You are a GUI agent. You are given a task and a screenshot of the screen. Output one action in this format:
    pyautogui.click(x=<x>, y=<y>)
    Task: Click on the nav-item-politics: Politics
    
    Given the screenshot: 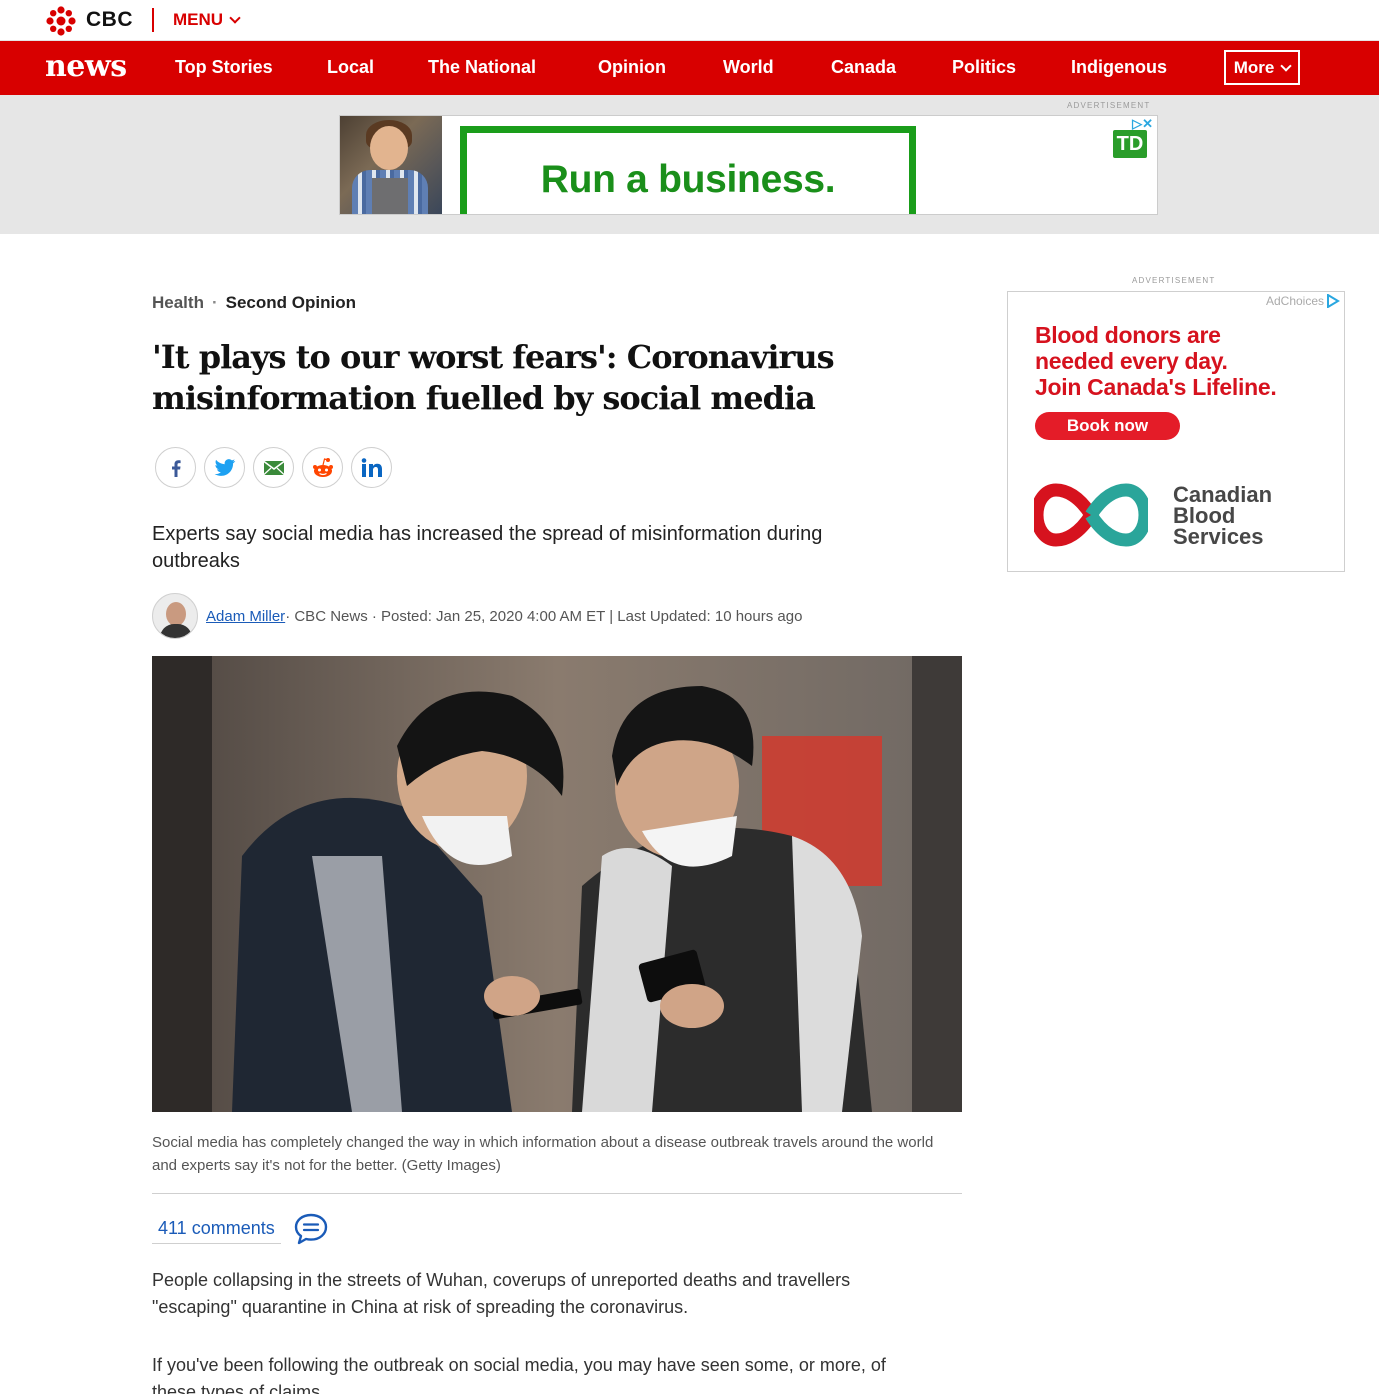 What is the action you would take?
    pyautogui.click(x=984, y=67)
    